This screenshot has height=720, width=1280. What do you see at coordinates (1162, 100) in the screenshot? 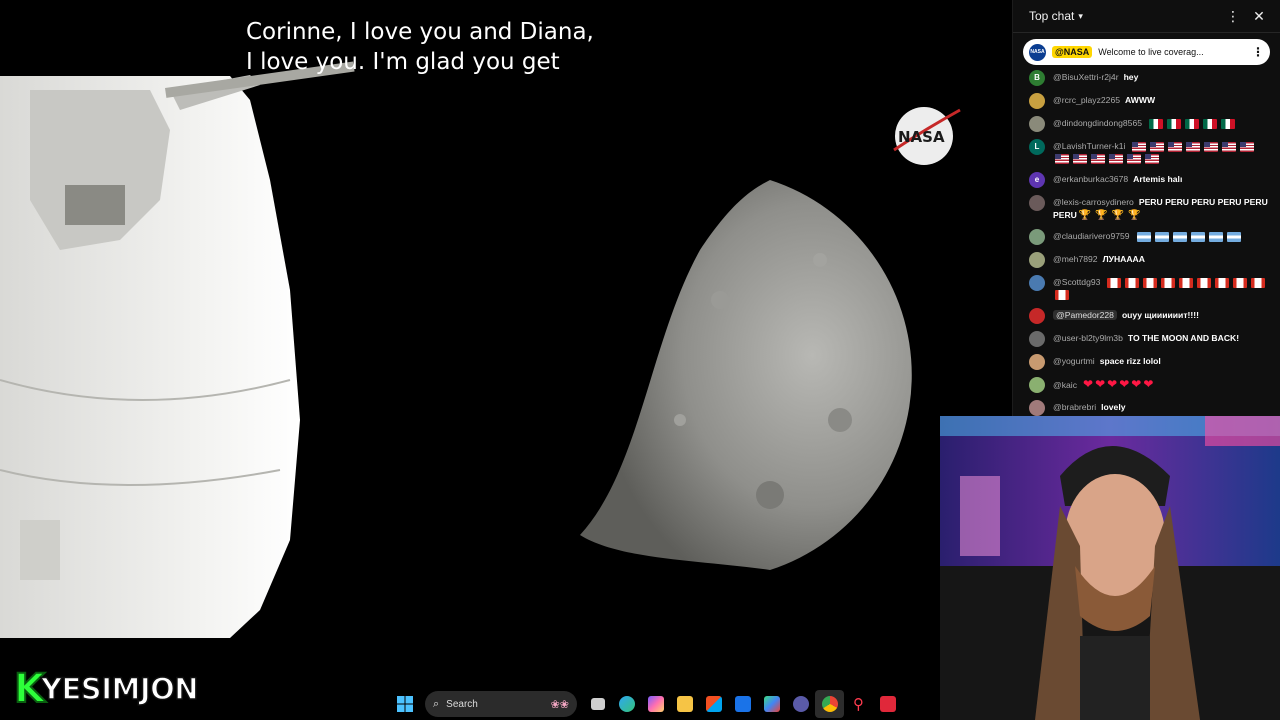
I see `chat-message-body: @rcrc_playz2265 AWWW` at bounding box center [1162, 100].